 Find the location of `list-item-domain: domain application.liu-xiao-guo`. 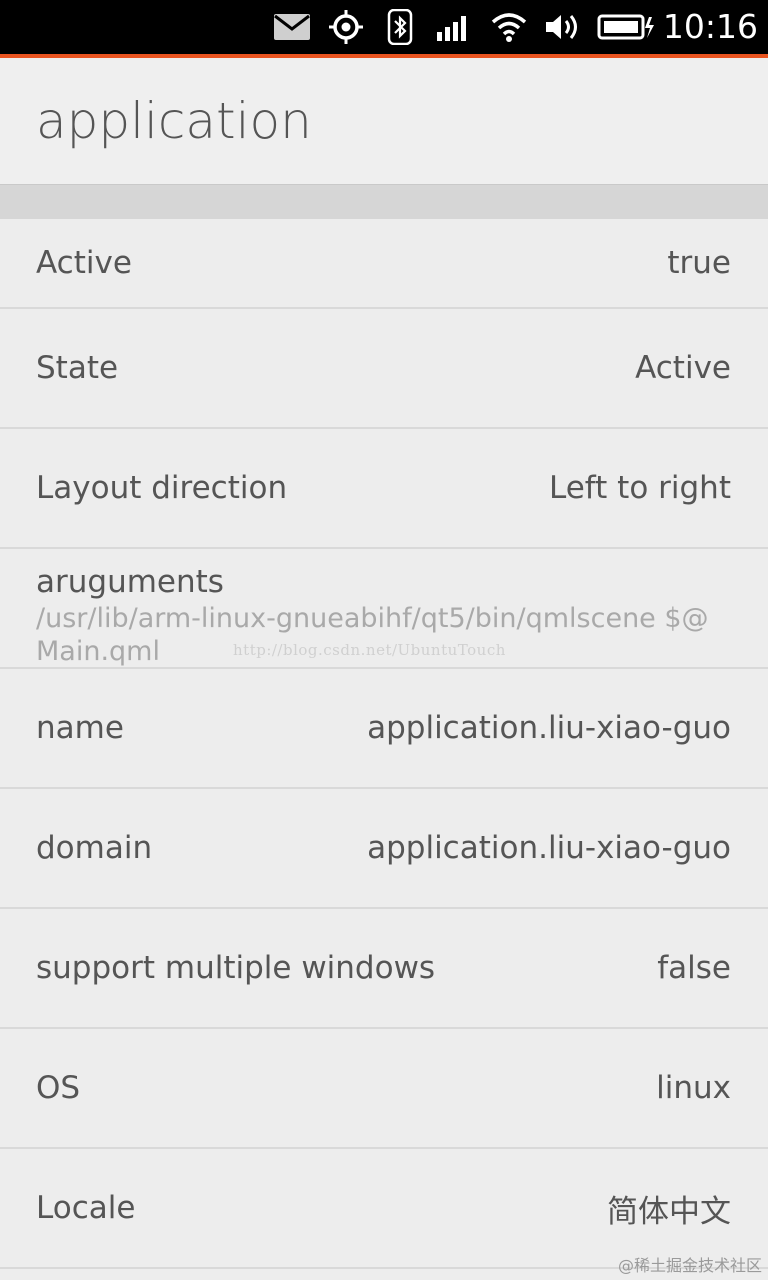

list-item-domain: domain application.liu-xiao-guo is located at coordinates (384, 849).